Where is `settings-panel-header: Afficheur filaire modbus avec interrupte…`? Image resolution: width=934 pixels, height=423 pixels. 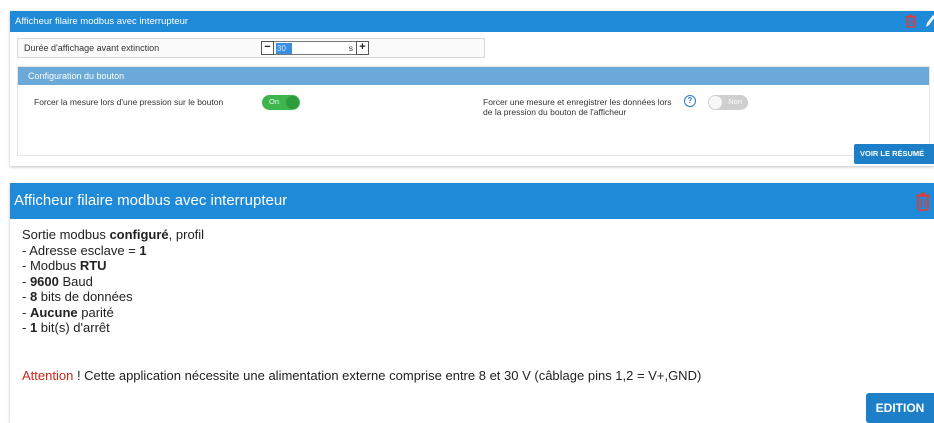
settings-panel-header: Afficheur filaire modbus avec interrupte… is located at coordinates (472, 21).